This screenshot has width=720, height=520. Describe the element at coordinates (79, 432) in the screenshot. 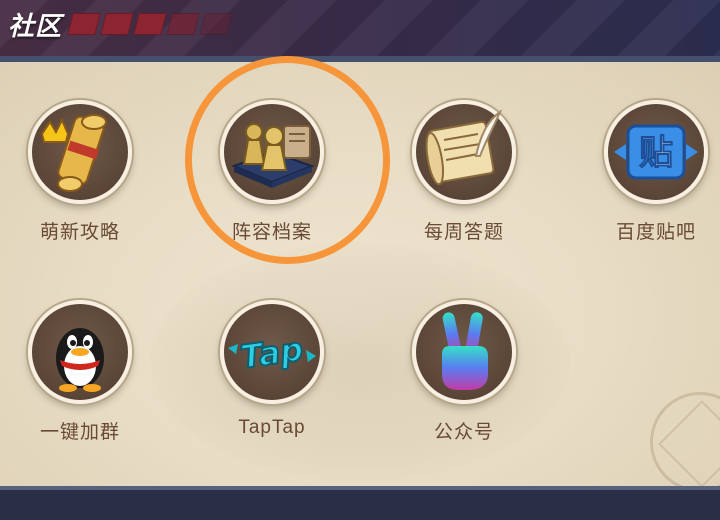

I see `grid-item-label: 一键加群` at that location.